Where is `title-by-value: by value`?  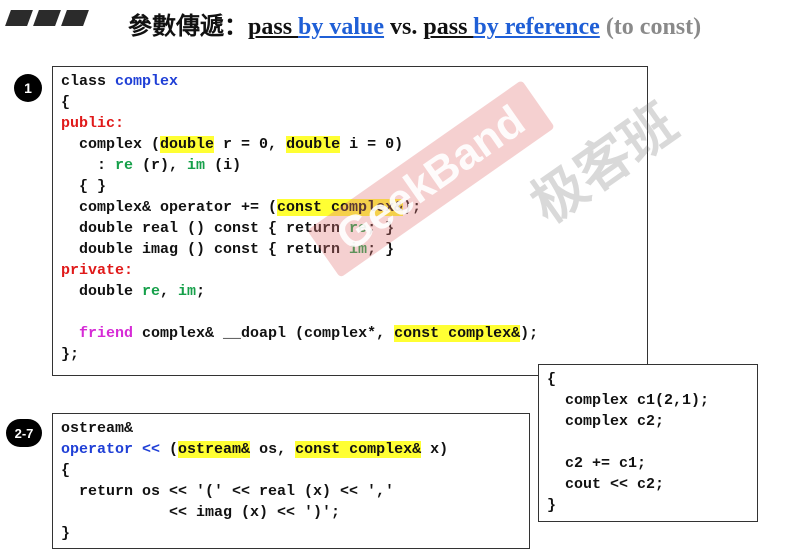
title-by-value: by value is located at coordinates (341, 27).